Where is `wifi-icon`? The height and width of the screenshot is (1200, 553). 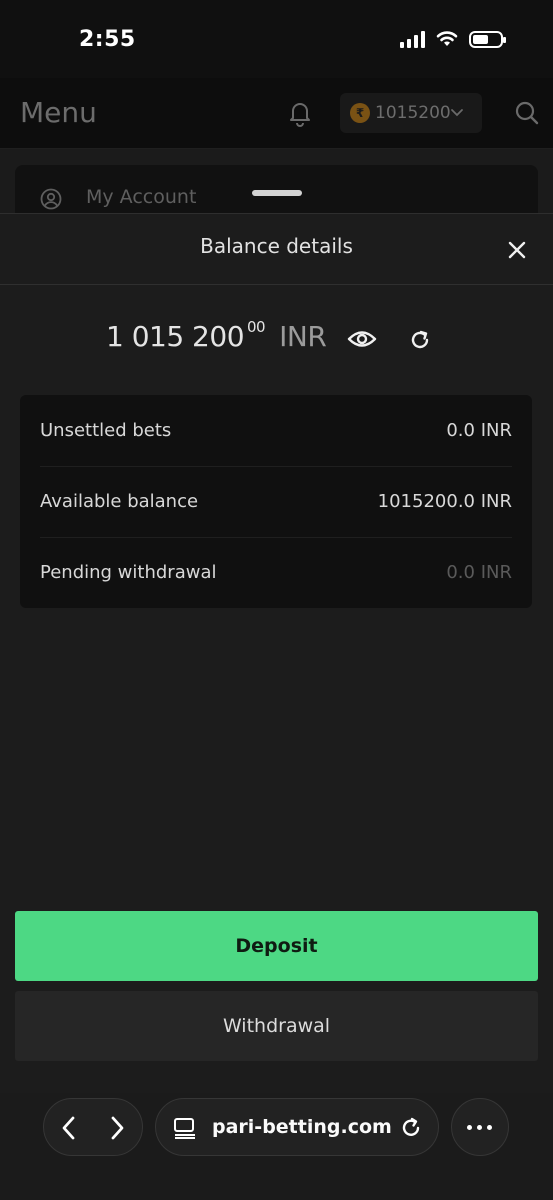 wifi-icon is located at coordinates (447, 38).